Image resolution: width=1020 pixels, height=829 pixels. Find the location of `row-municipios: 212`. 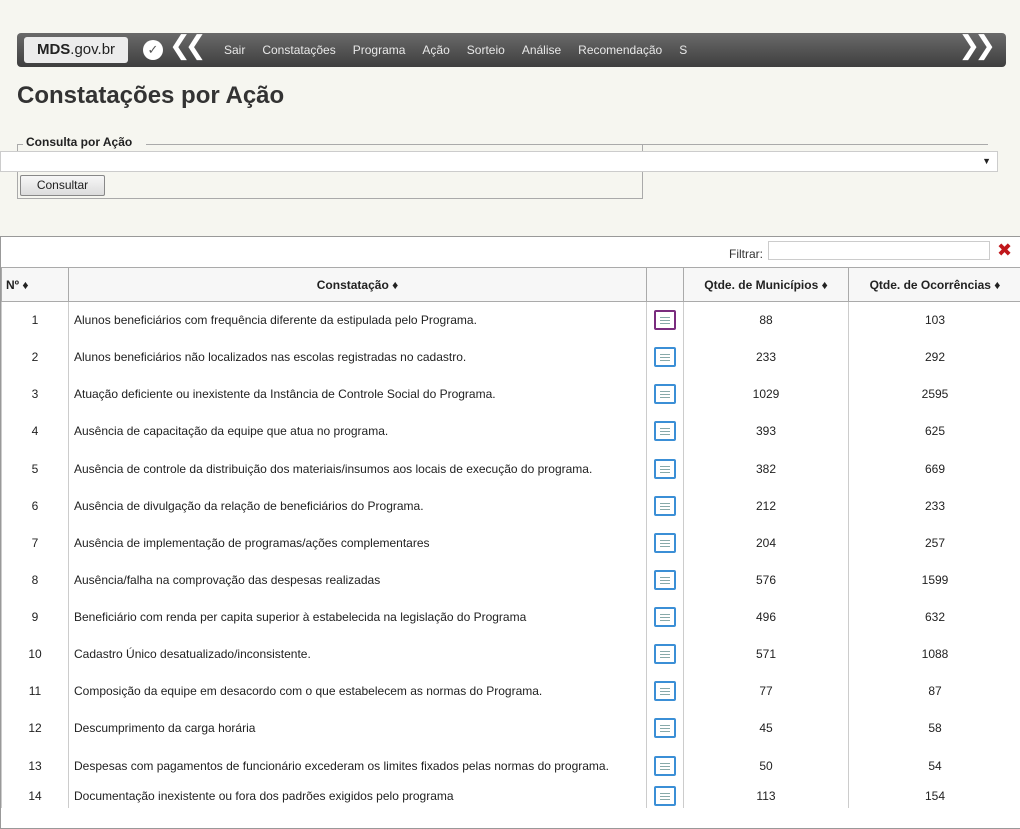

row-municipios: 212 is located at coordinates (766, 506).